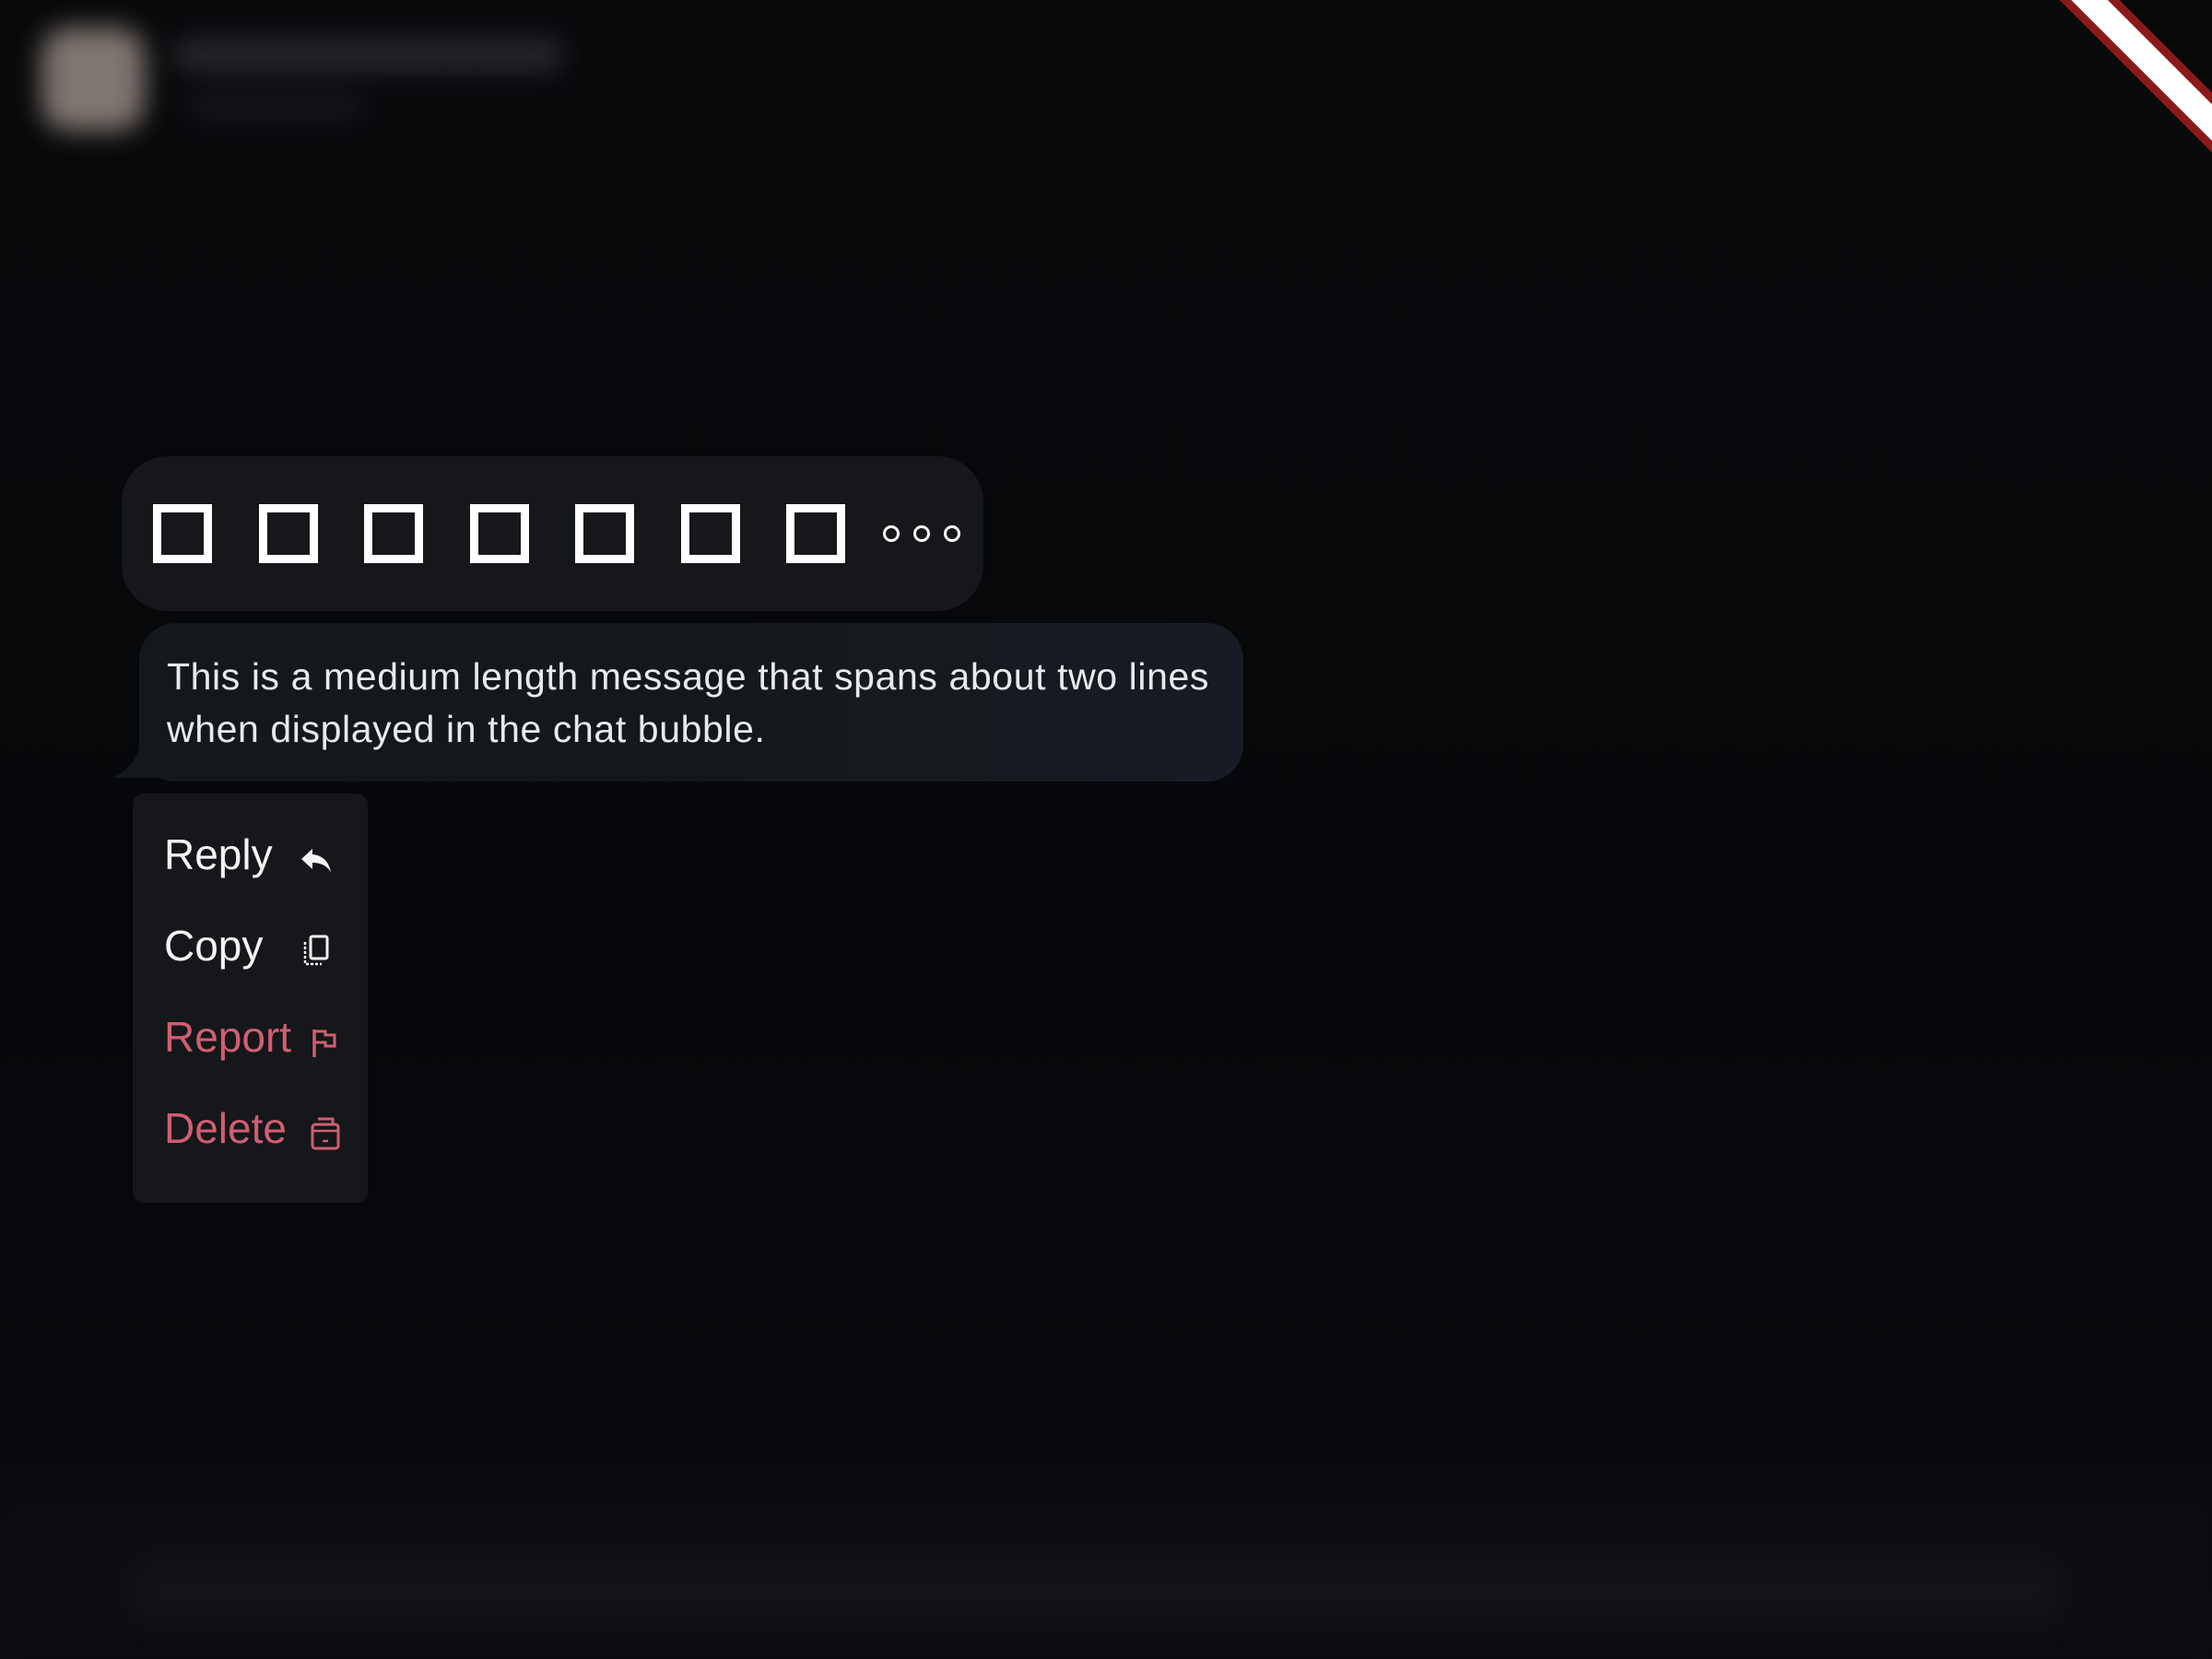 The width and height of the screenshot is (2212, 1659). I want to click on contact-status-placeholder, so click(276, 107).